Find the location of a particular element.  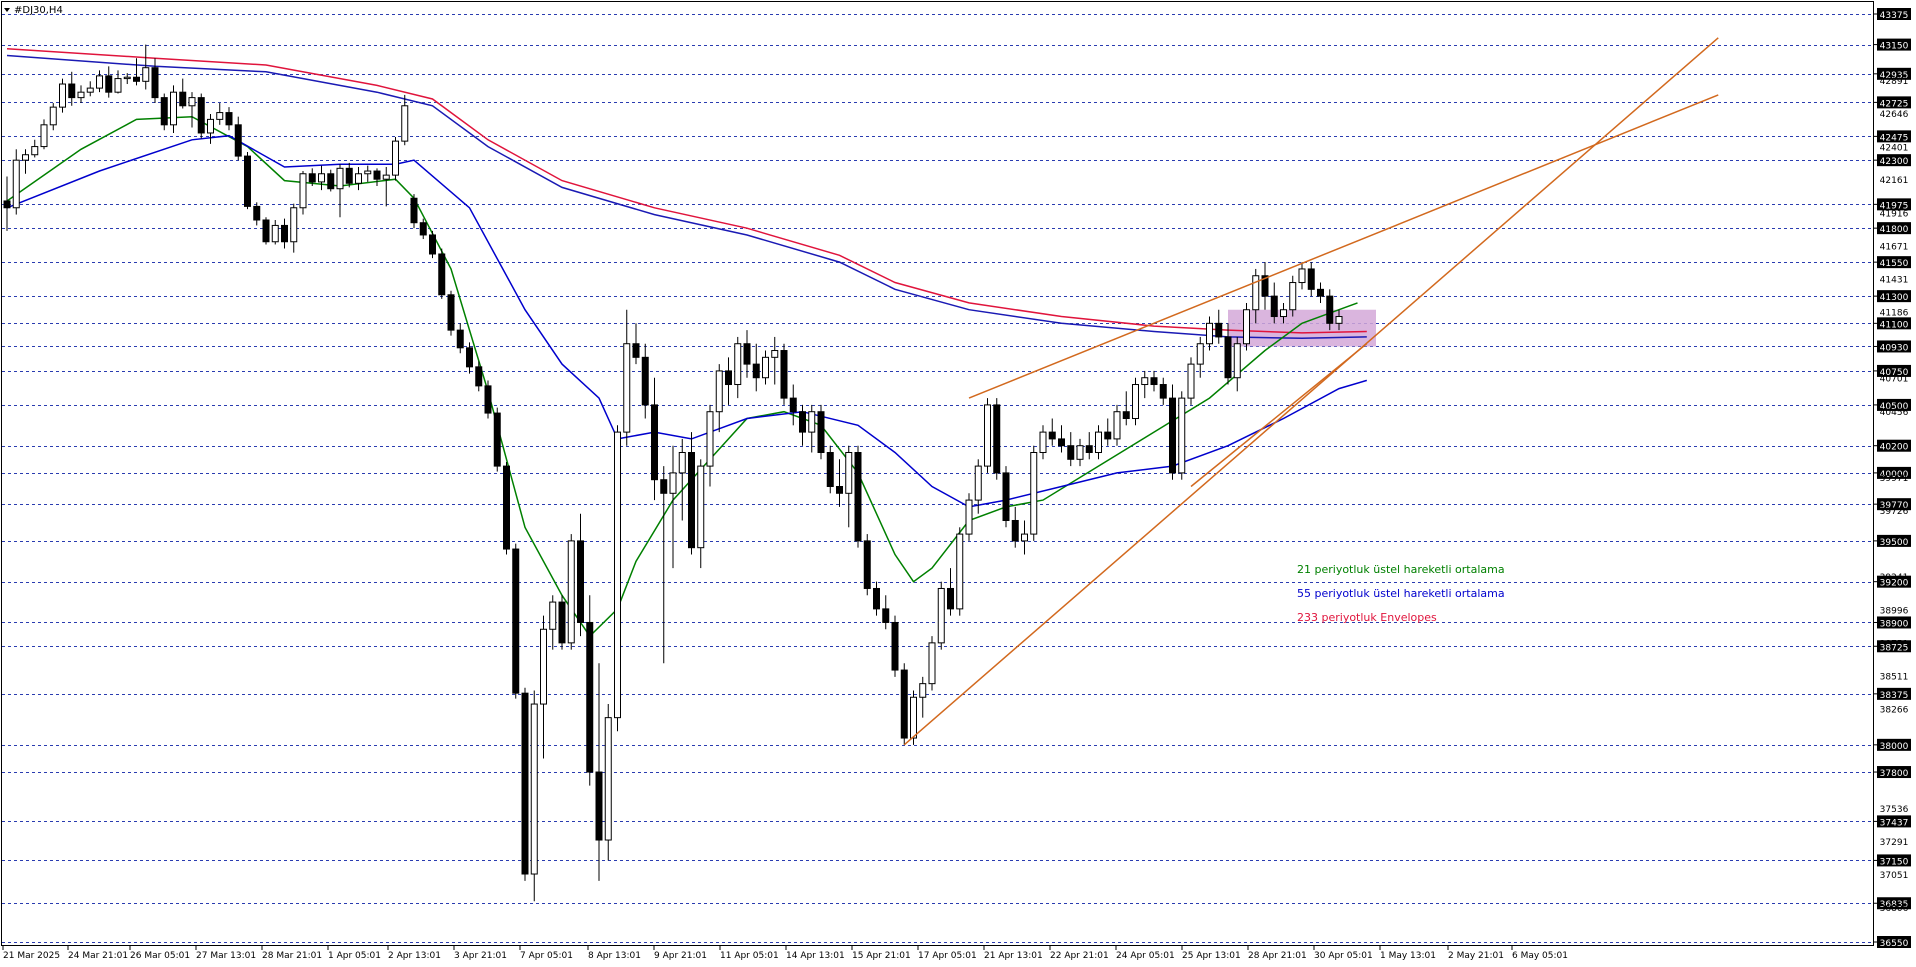

price-tick-label: 41431 is located at coordinates (1894, 280).